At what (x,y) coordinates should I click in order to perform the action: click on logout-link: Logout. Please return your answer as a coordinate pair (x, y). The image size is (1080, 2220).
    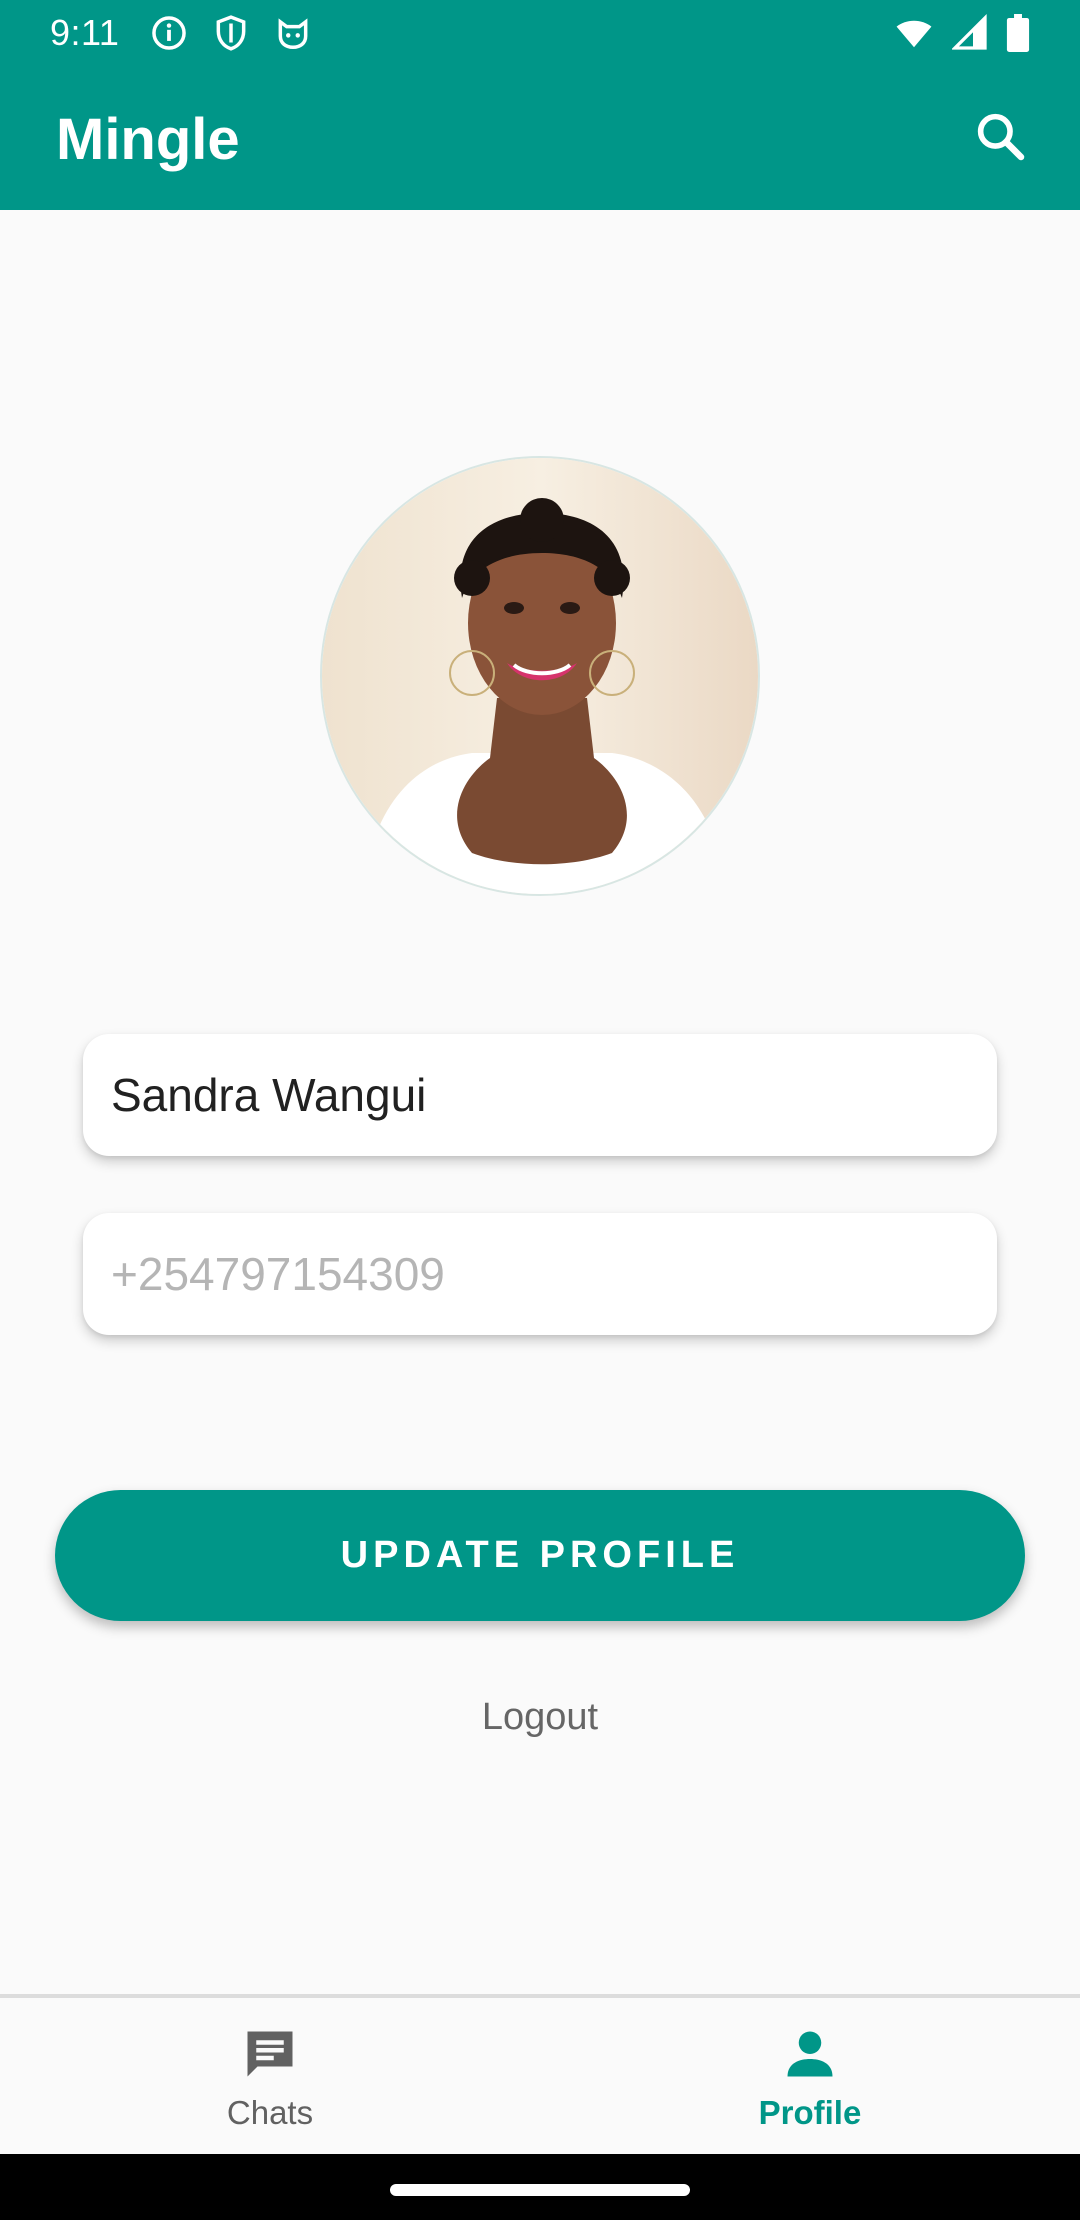
    Looking at the image, I should click on (540, 1717).